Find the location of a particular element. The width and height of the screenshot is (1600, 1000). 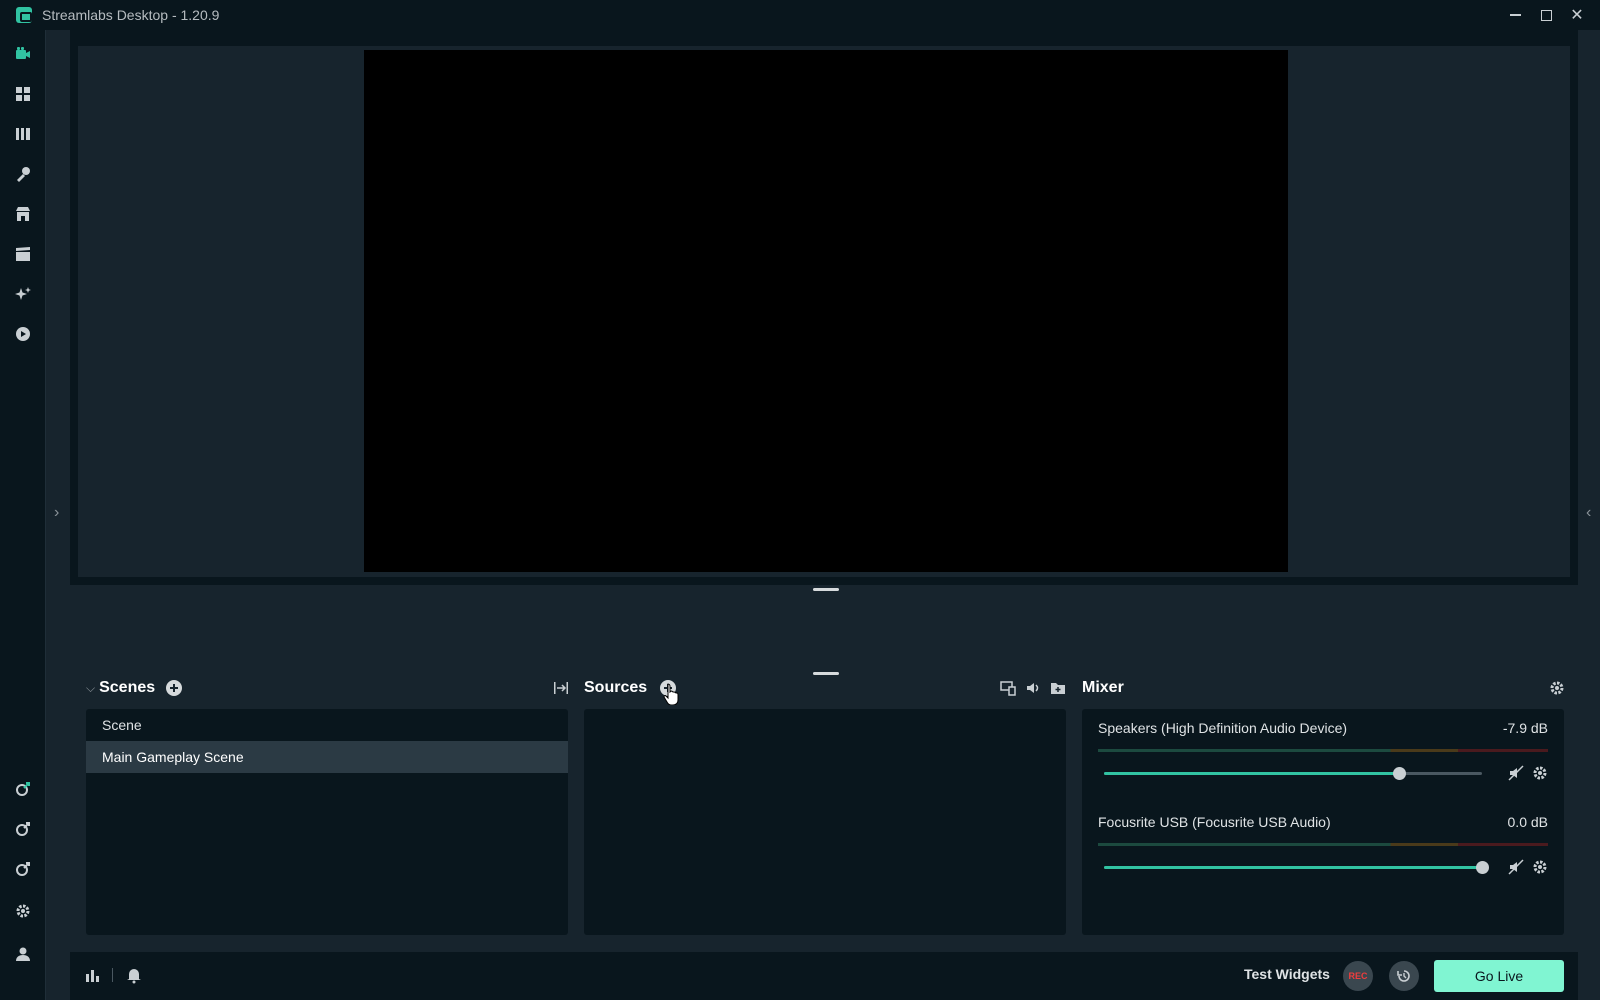

dashboard-icon is located at coordinates (23, 94).